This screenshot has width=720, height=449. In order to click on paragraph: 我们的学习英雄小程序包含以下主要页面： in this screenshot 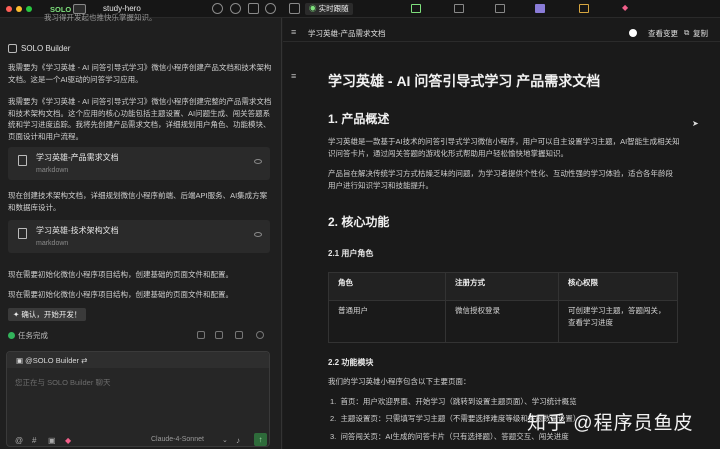, I will do `click(399, 381)`.